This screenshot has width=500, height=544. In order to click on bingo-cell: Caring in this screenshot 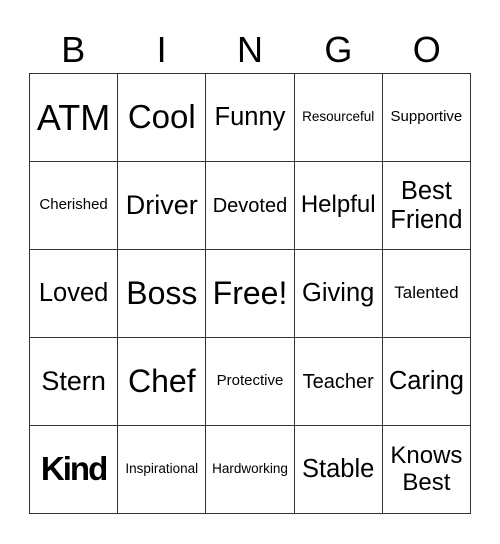, I will do `click(426, 382)`.